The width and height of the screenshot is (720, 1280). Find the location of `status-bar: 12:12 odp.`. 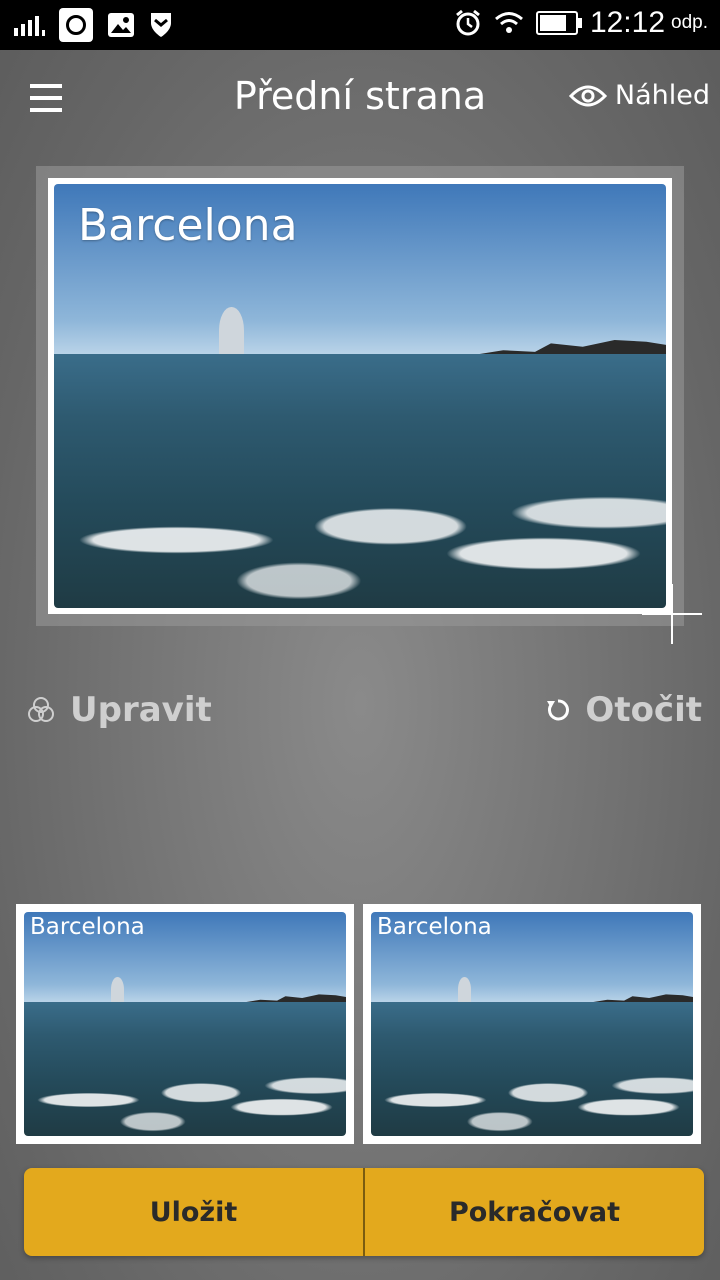

status-bar: 12:12 odp. is located at coordinates (360, 25).